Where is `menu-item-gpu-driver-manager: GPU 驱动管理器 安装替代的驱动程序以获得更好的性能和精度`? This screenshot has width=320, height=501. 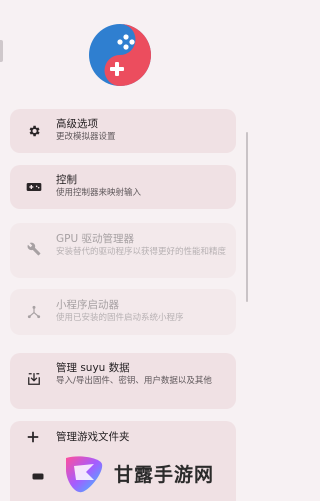 menu-item-gpu-driver-manager: GPU 驱动管理器 安装替代的驱动程序以获得更好的性能和精度 is located at coordinates (123, 250).